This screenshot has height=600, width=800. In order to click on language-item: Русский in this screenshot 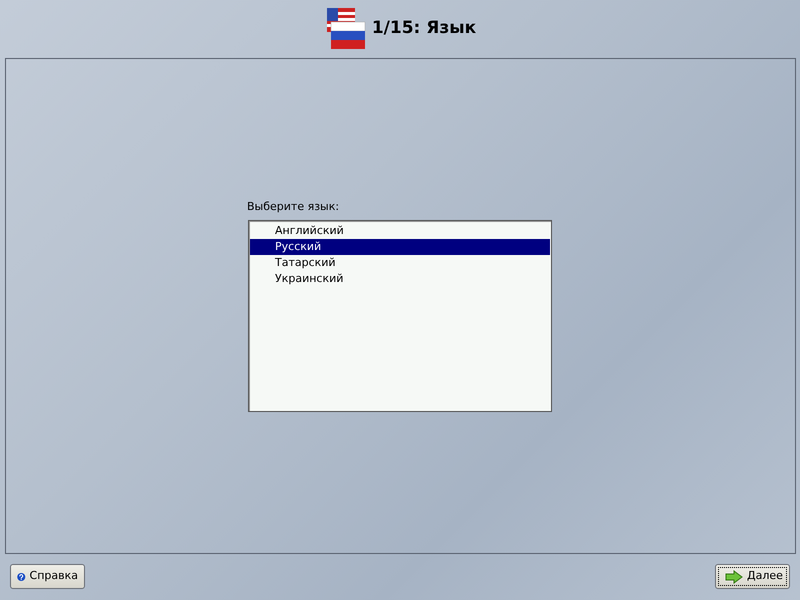, I will do `click(400, 247)`.